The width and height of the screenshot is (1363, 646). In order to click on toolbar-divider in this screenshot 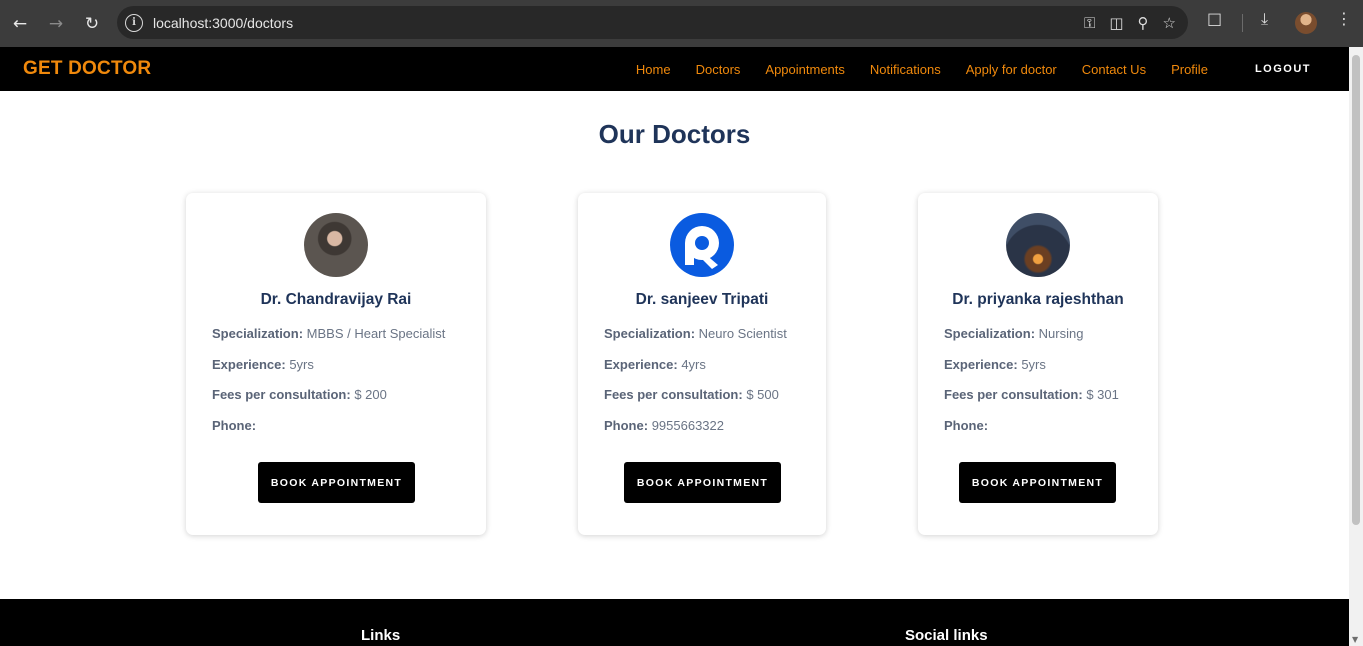, I will do `click(1242, 23)`.